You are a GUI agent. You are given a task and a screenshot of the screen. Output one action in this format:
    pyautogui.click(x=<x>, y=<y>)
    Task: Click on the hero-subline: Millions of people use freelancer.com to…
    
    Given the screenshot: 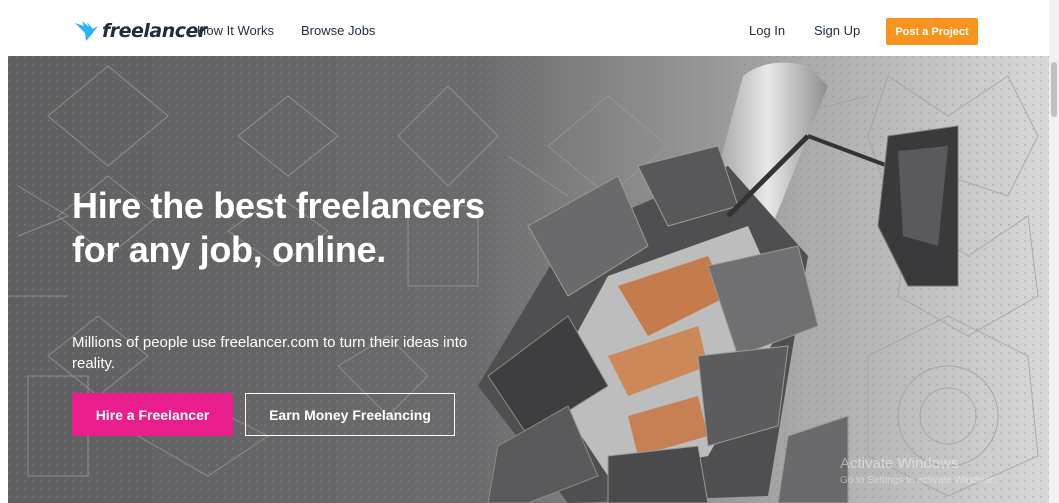 What is the action you would take?
    pyautogui.click(x=270, y=353)
    